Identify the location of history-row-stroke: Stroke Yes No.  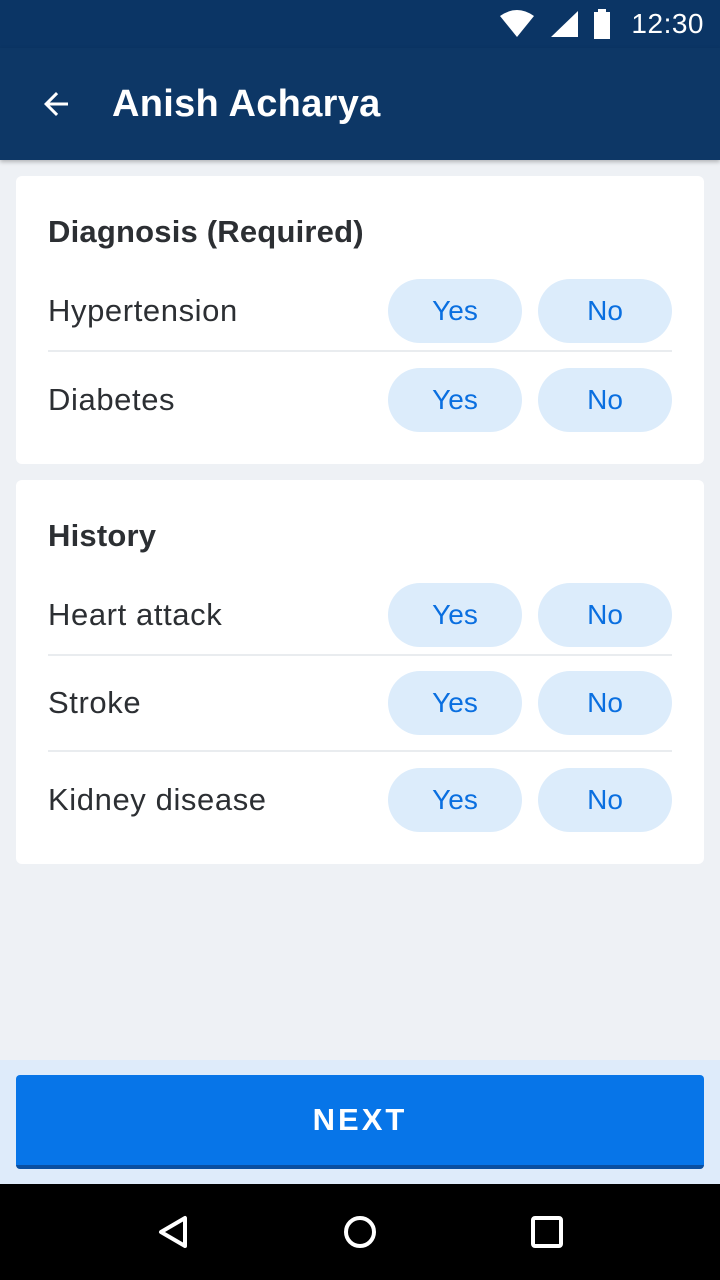
(360, 704).